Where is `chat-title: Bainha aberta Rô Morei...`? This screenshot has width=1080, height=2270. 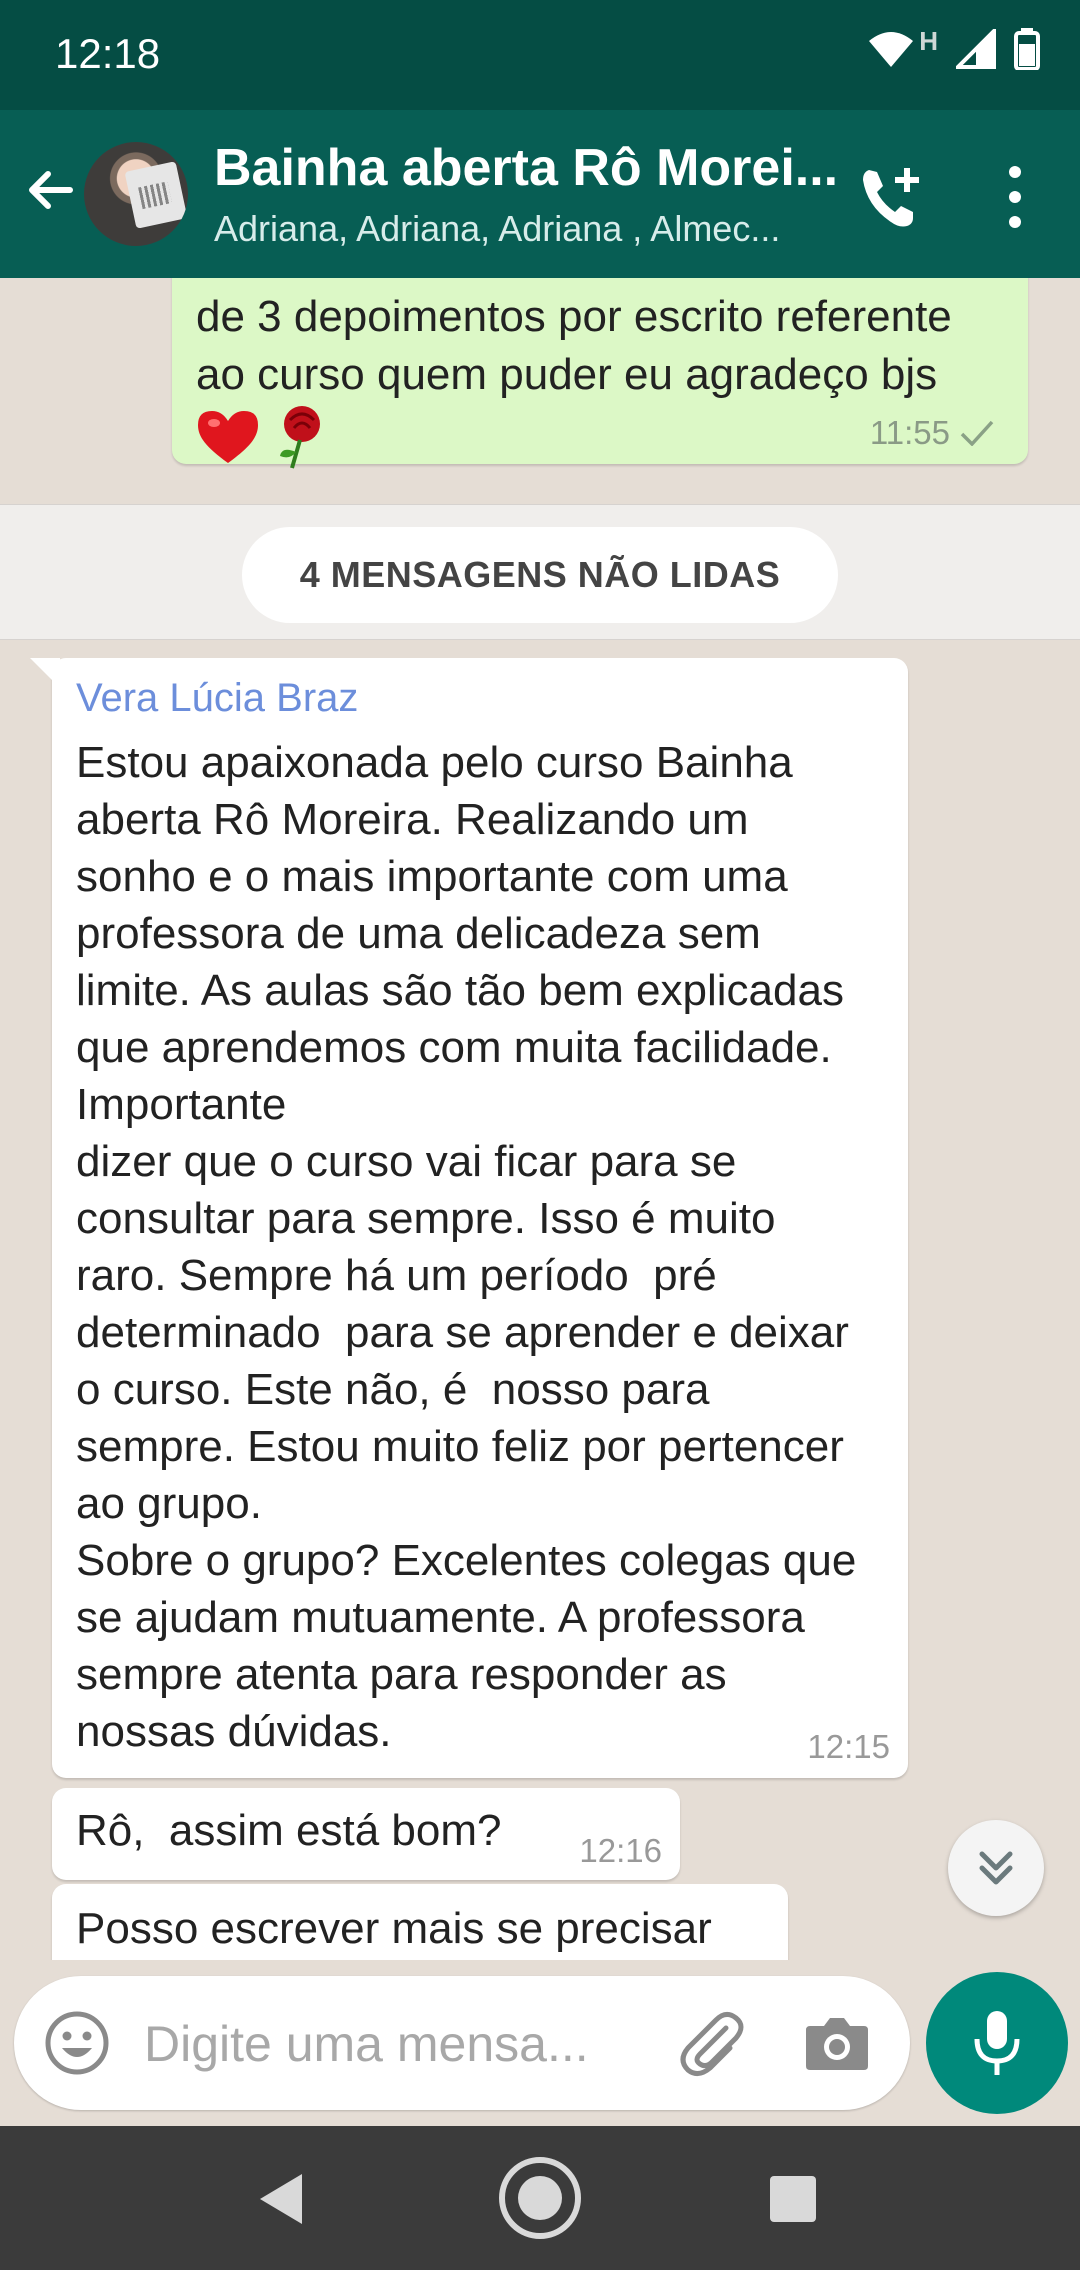
chat-title: Bainha aberta Rô Morei... is located at coordinates (526, 168).